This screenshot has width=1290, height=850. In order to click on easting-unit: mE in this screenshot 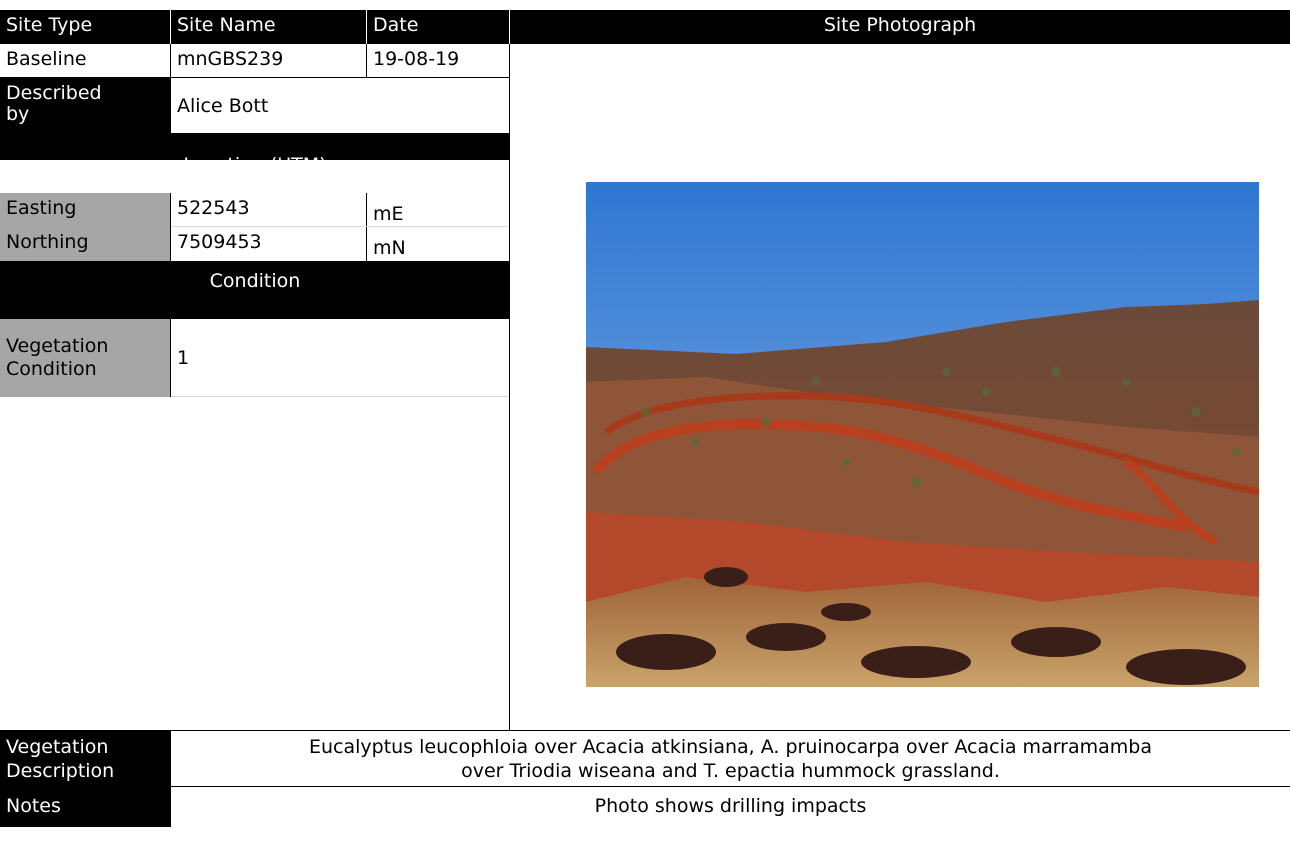, I will do `click(438, 210)`.